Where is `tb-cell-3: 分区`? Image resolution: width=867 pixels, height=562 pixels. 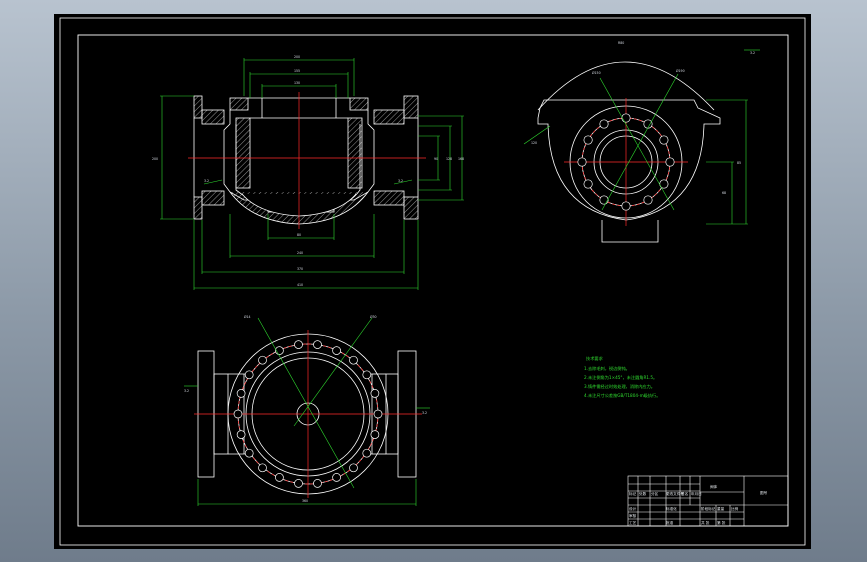 tb-cell-3: 分区 is located at coordinates (655, 493).